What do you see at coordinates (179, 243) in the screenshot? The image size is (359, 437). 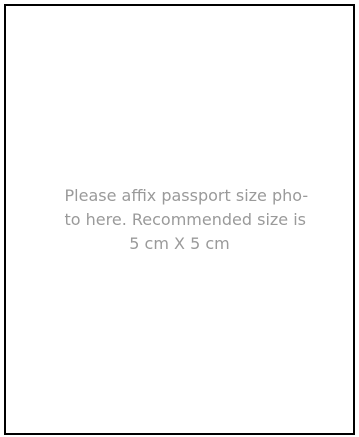 I see `instruction-line-3: 5 cm X 5 cm` at bounding box center [179, 243].